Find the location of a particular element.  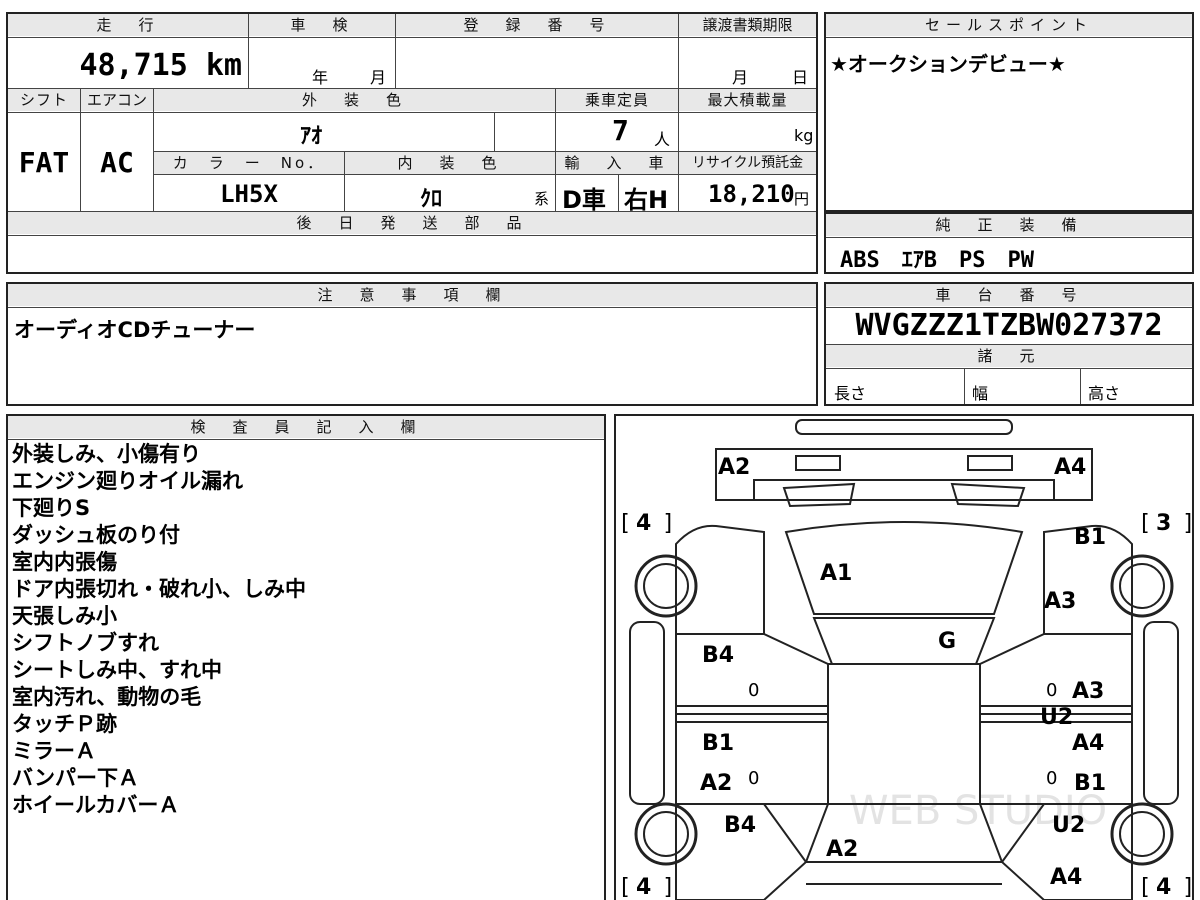

tire-rear-right-grade: 4 is located at coordinates (1163, 887).